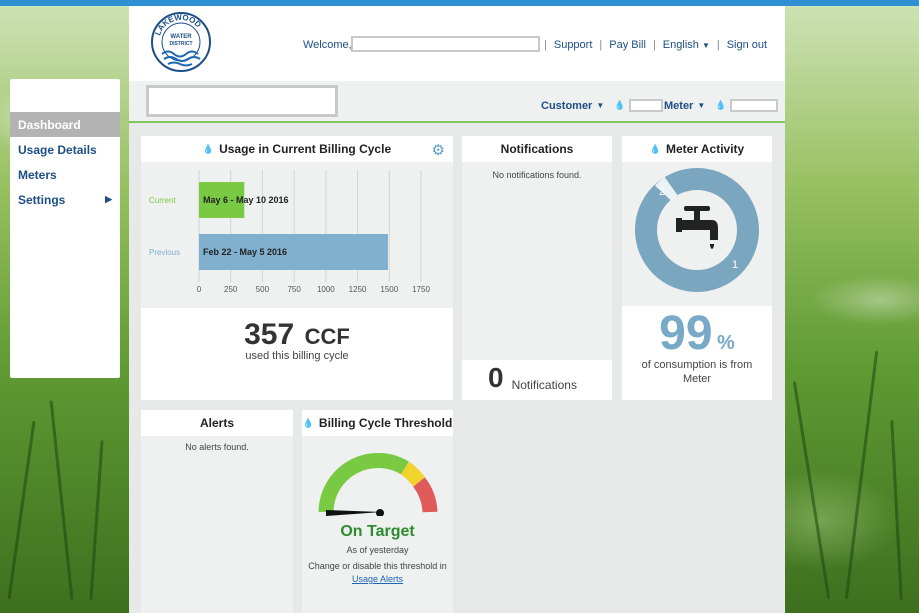 The width and height of the screenshot is (919, 613). Describe the element at coordinates (679, 105) in the screenshot. I see `meter-label: Meter` at that location.